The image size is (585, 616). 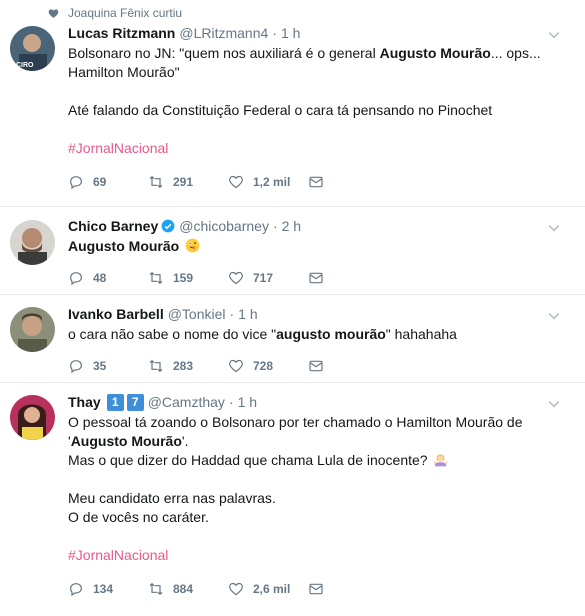 What do you see at coordinates (121, 33) in the screenshot?
I see `author-name: Lucas Ritzmann` at bounding box center [121, 33].